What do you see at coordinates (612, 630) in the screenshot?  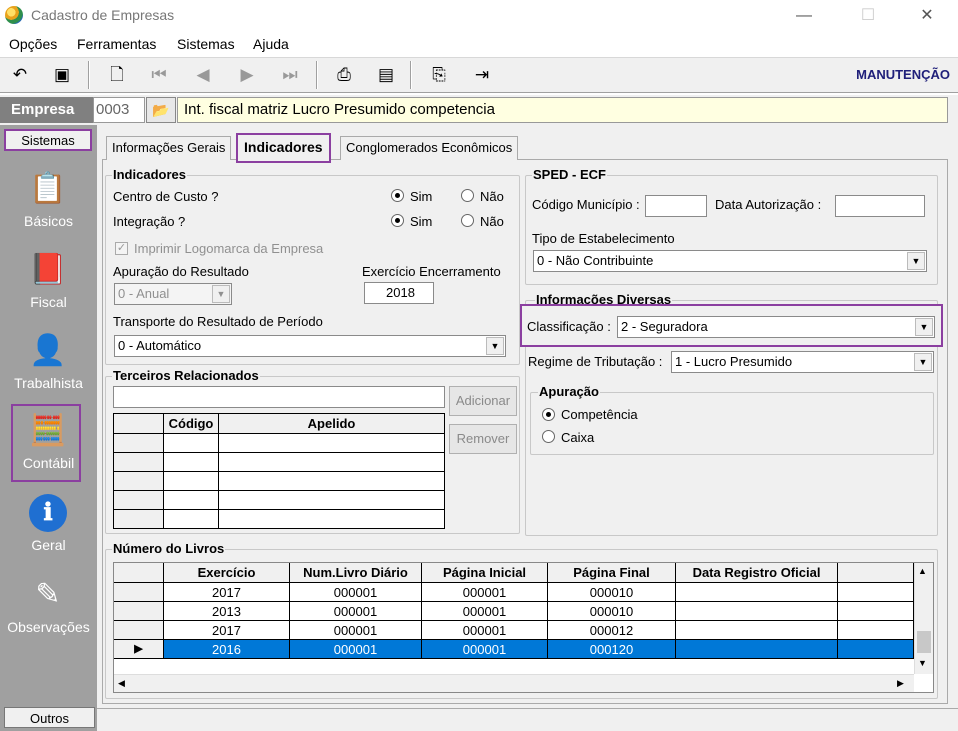 I see `grid-cell: 000012` at bounding box center [612, 630].